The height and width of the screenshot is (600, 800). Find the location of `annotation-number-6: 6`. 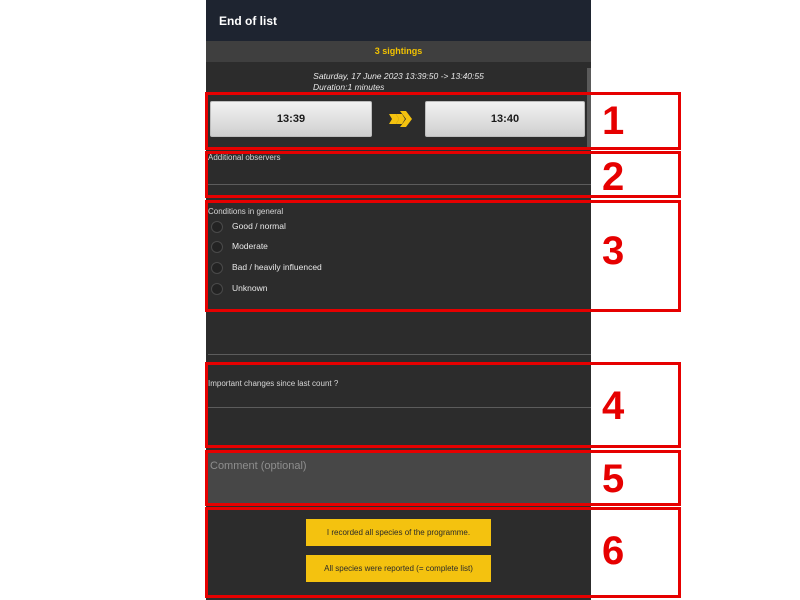

annotation-number-6: 6 is located at coordinates (613, 551).